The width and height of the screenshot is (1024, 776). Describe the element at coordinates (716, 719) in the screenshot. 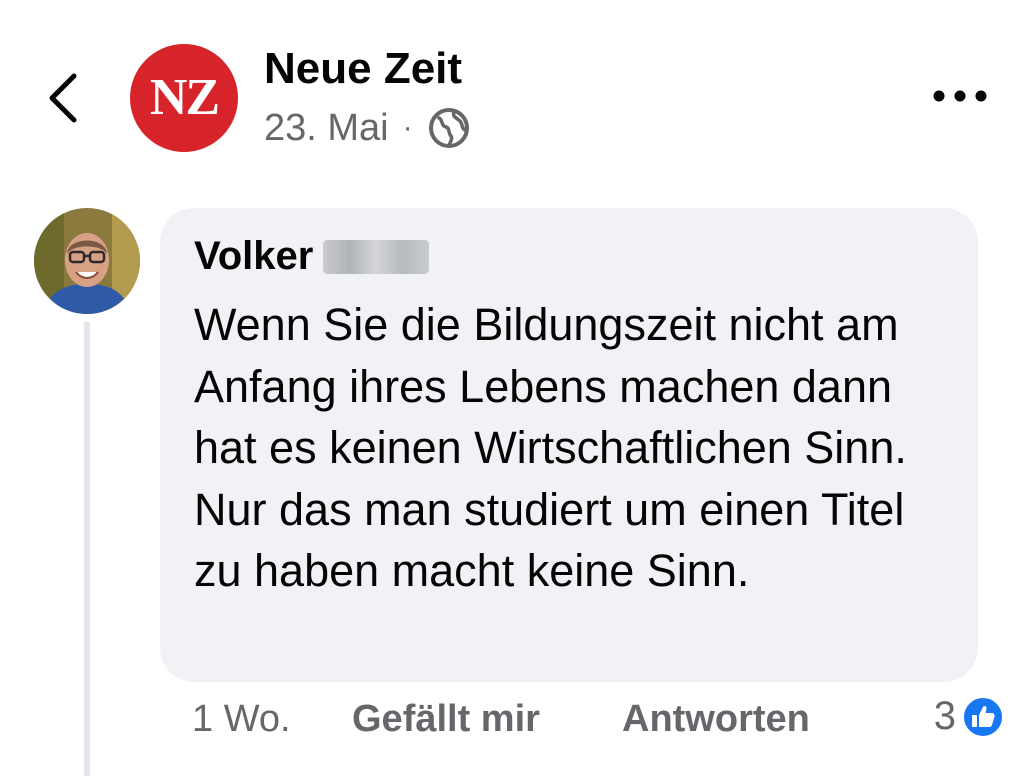

I see `reply-button: Antworten` at that location.